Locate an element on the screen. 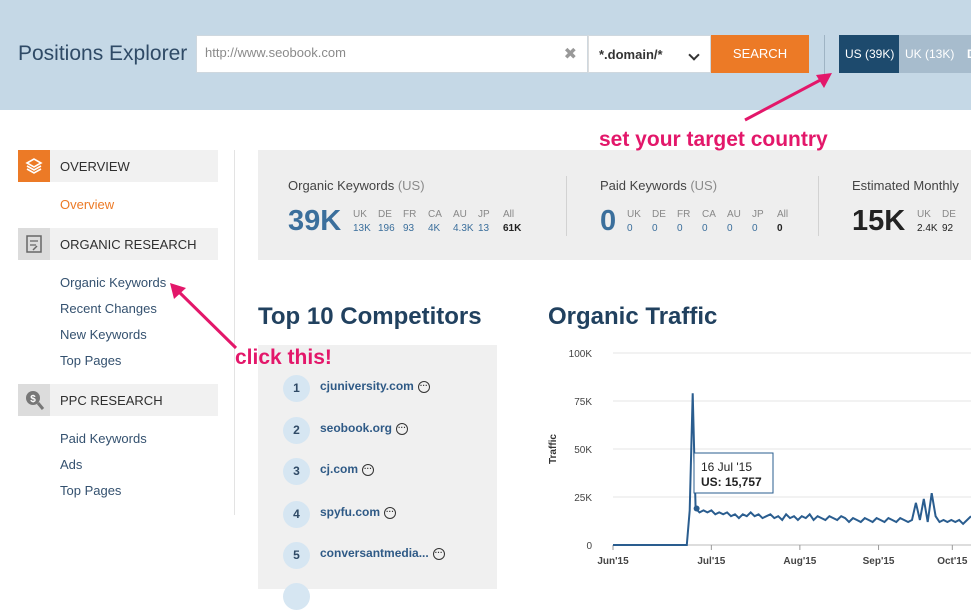 This screenshot has width=971, height=611. arrow-to-country is located at coordinates (788, 97).